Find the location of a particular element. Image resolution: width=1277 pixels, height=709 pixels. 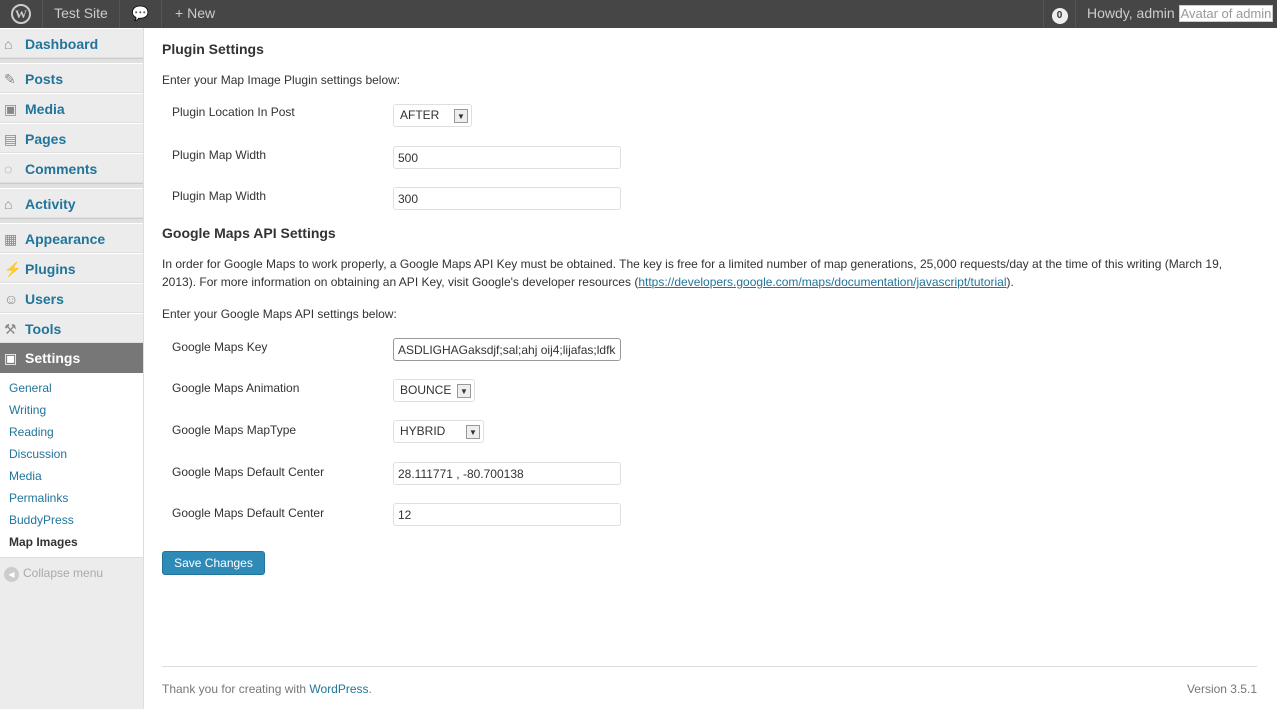

footer-thanks-end: . is located at coordinates (370, 689).